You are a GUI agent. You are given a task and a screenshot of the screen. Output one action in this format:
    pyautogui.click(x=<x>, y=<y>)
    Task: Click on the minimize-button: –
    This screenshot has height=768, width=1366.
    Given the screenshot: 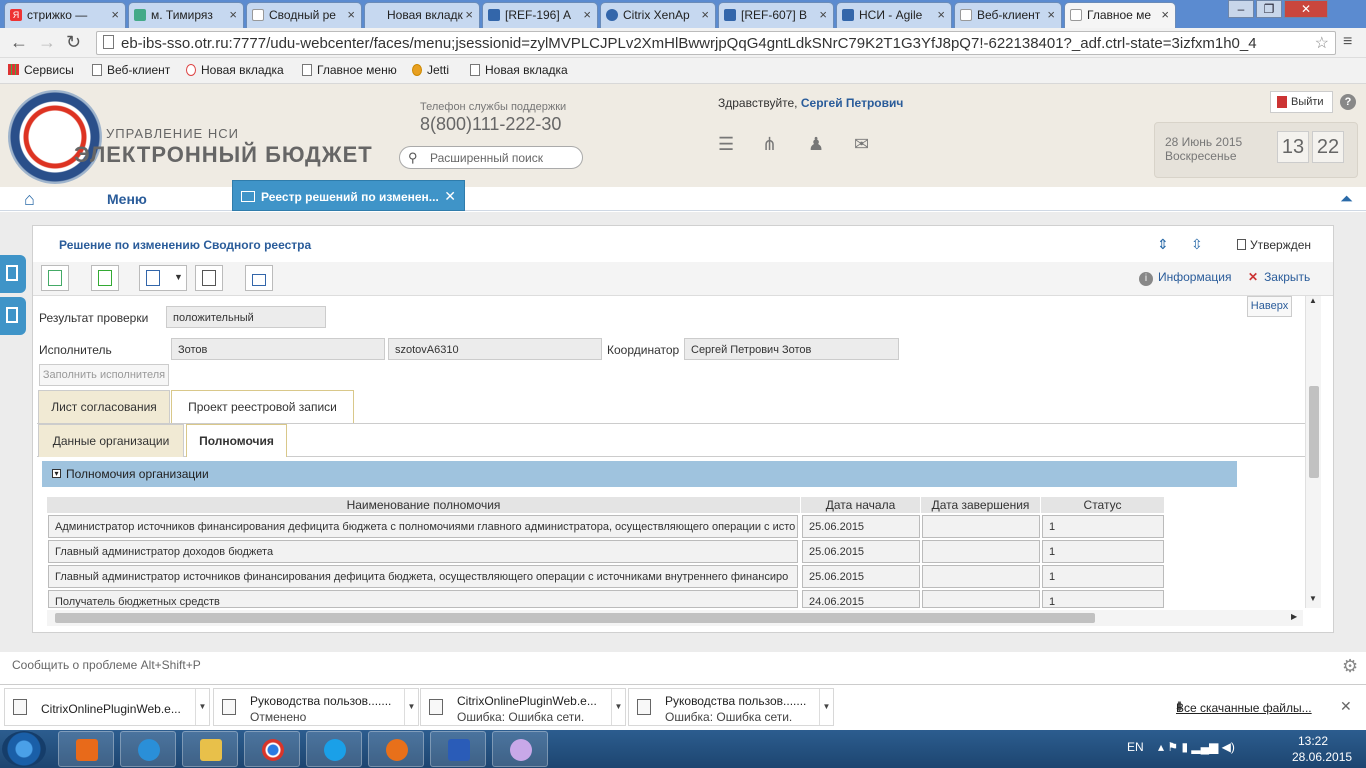 What is the action you would take?
    pyautogui.click(x=1241, y=9)
    